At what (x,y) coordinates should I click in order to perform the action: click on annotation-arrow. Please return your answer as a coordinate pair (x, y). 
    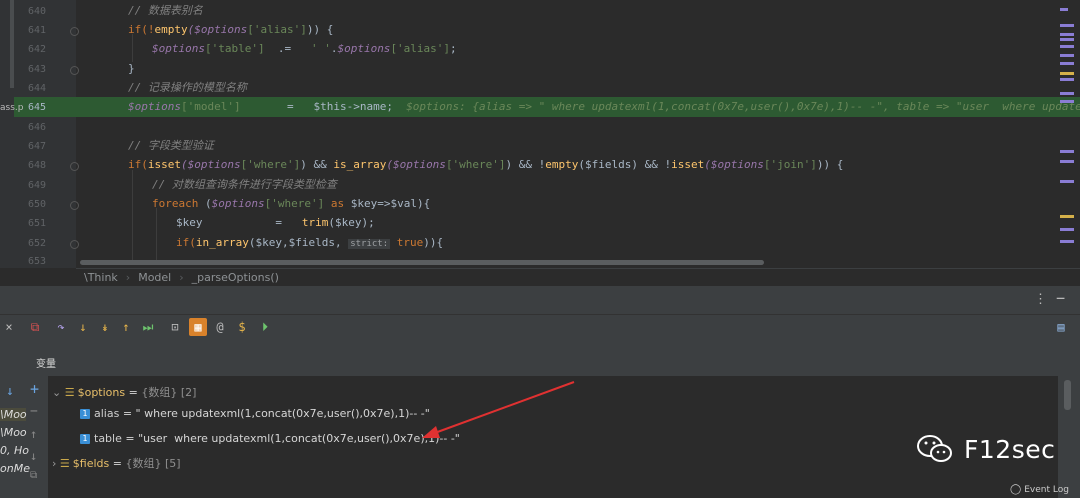
    Looking at the image, I should click on (498, 409).